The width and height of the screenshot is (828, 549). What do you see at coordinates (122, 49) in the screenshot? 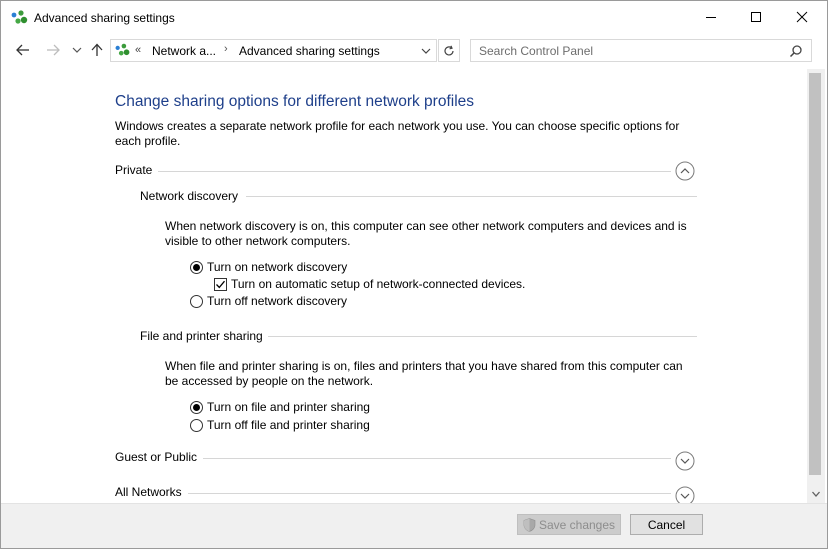
I see `network-location-icon` at bounding box center [122, 49].